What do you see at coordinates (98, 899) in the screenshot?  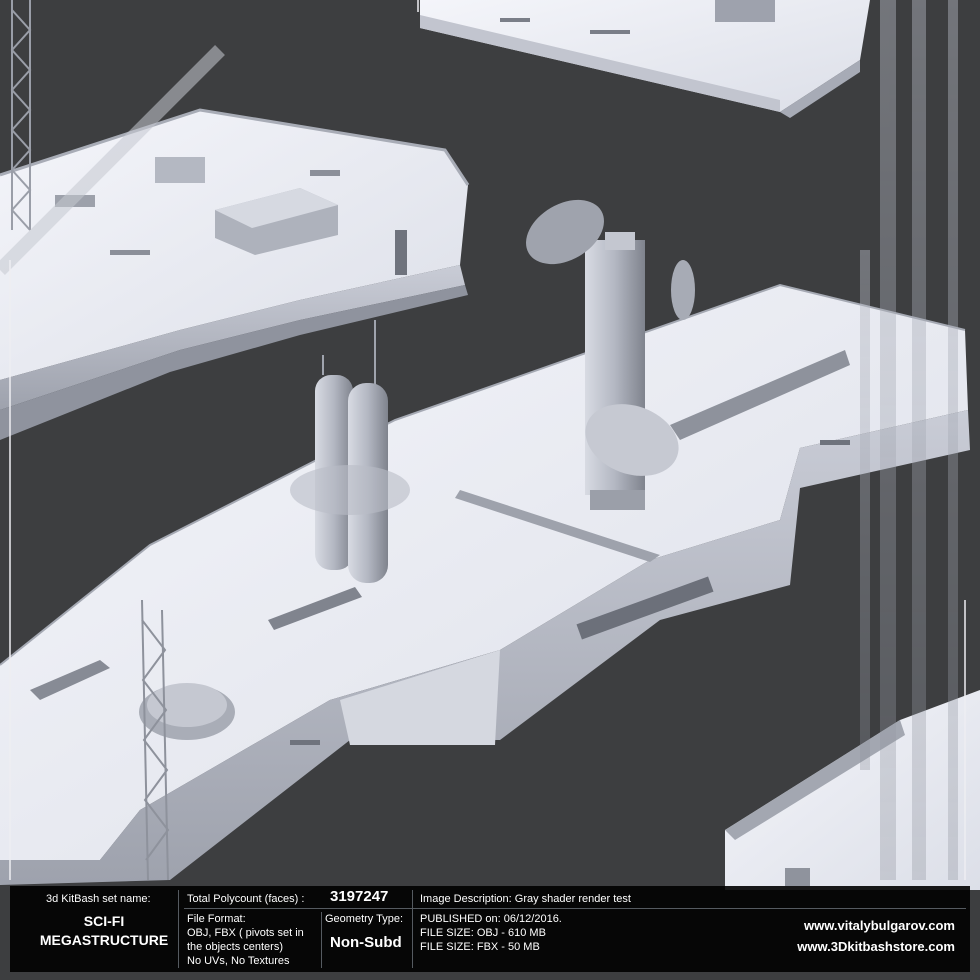 I see `set-name-label: 3d KitBash set name:` at bounding box center [98, 899].